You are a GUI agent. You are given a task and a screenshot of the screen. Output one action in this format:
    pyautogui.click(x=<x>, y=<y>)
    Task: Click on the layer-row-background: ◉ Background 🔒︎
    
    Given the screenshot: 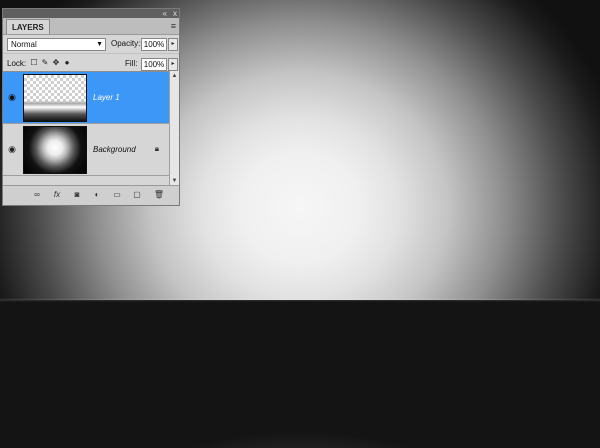 What is the action you would take?
    pyautogui.click(x=86, y=150)
    